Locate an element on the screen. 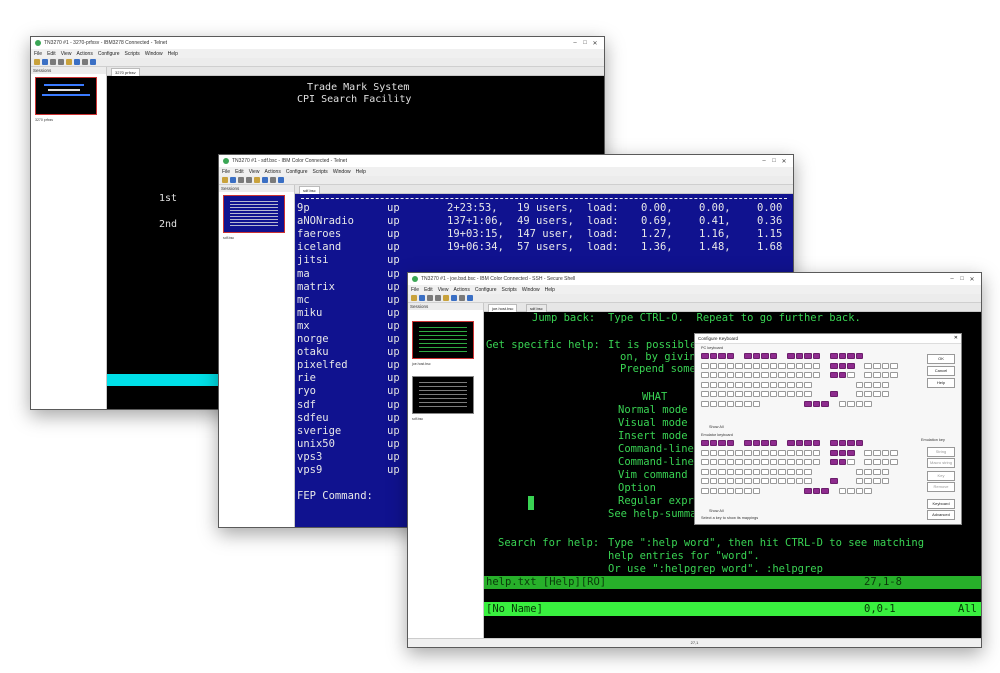  dialog-close-icon: ✕ is located at coordinates (956, 338).